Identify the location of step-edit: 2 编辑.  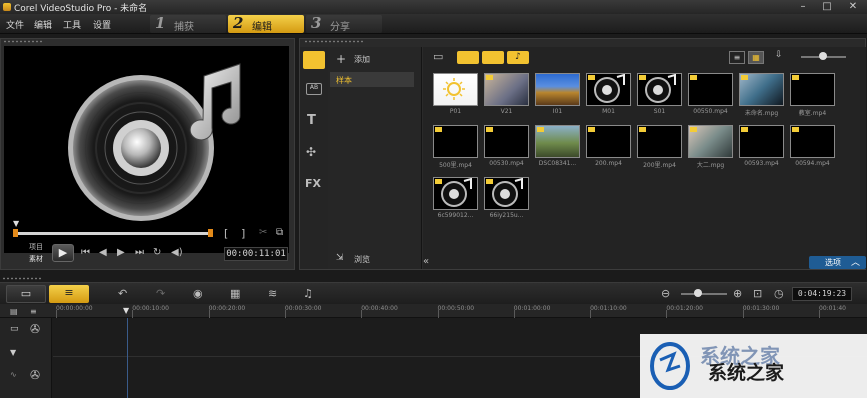
(266, 23).